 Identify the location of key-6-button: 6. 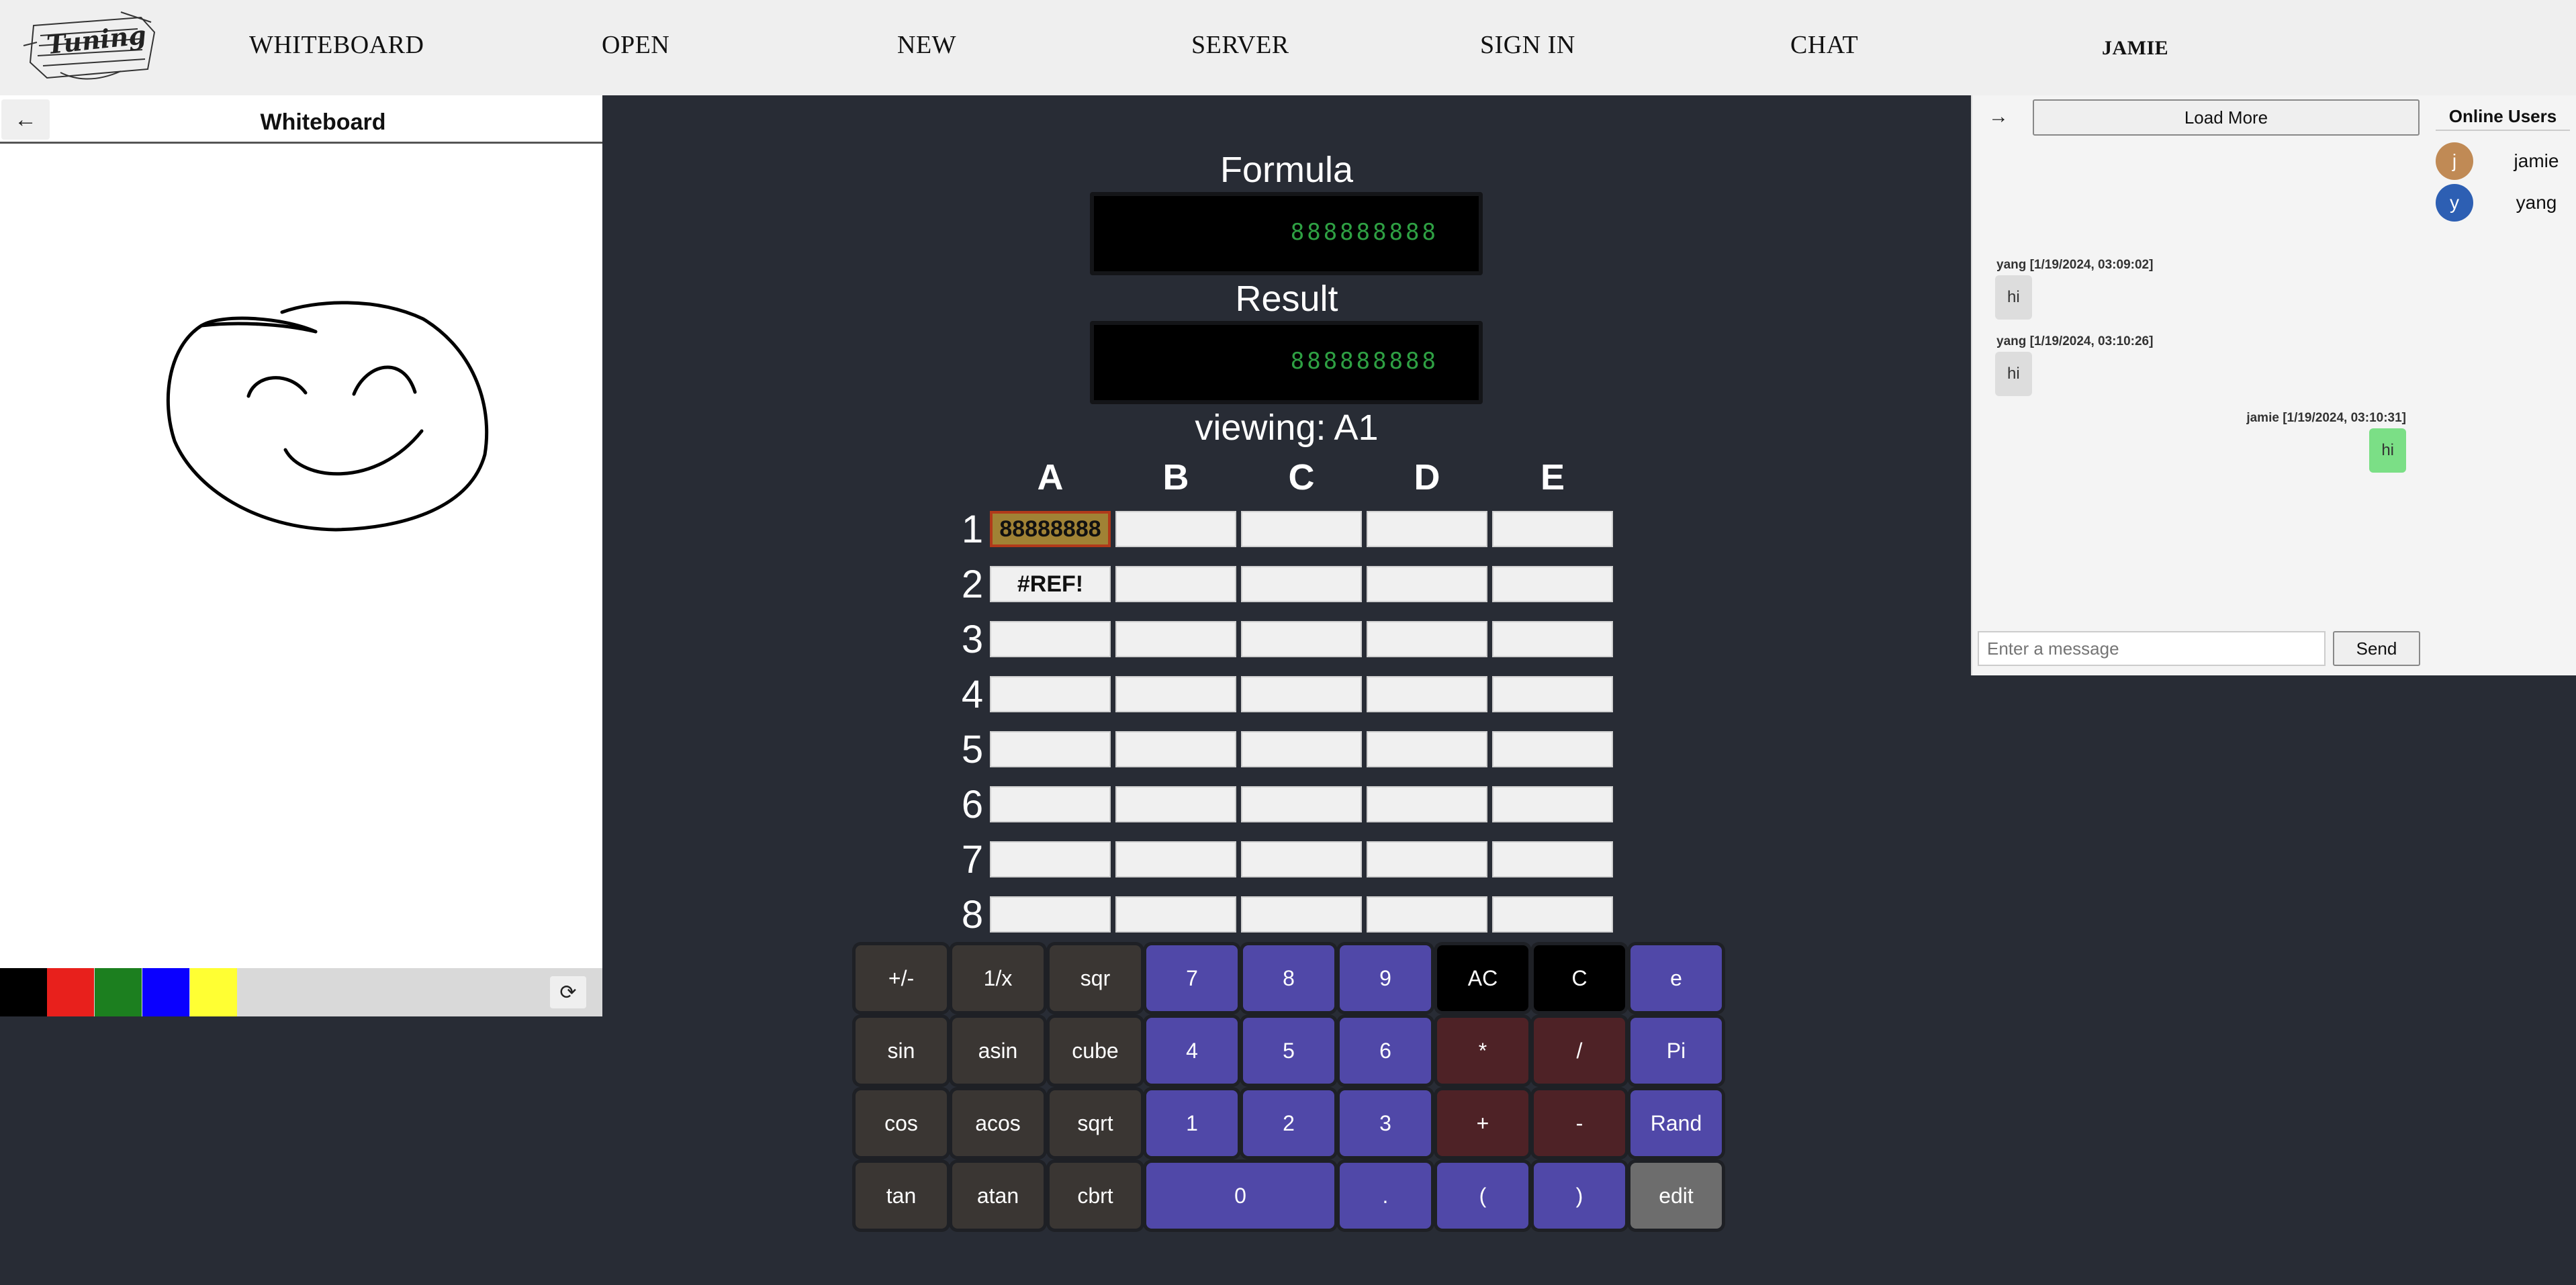
(1385, 1051).